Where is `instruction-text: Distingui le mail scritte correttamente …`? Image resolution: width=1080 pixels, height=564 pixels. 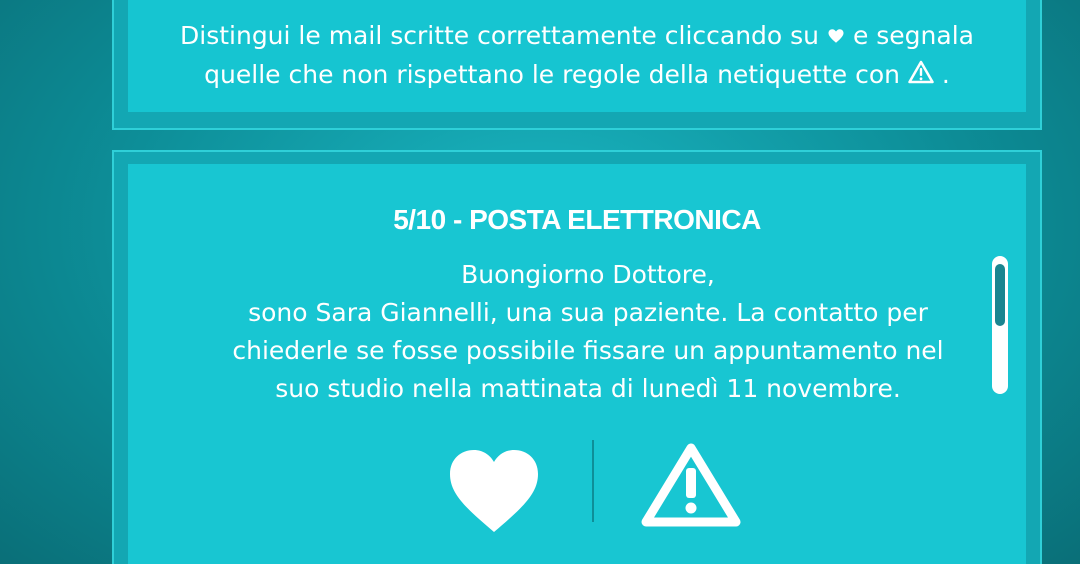
instruction-text: Distingui le mail scritte correttamente … is located at coordinates (577, 56).